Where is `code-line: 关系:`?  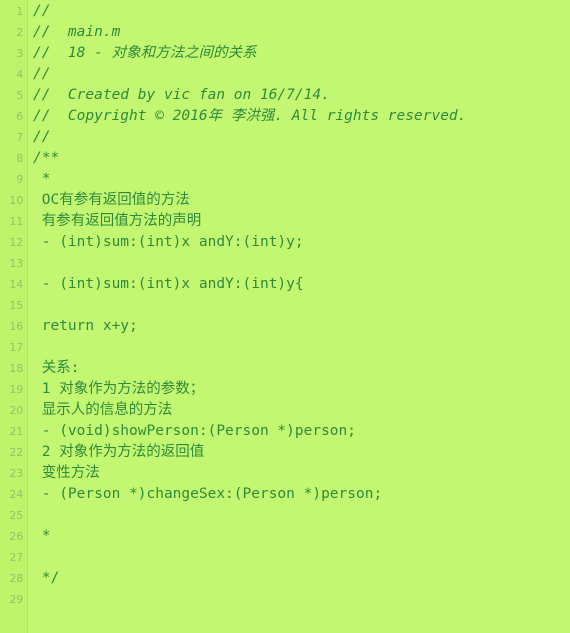
code-line: 关系: is located at coordinates (301, 368).